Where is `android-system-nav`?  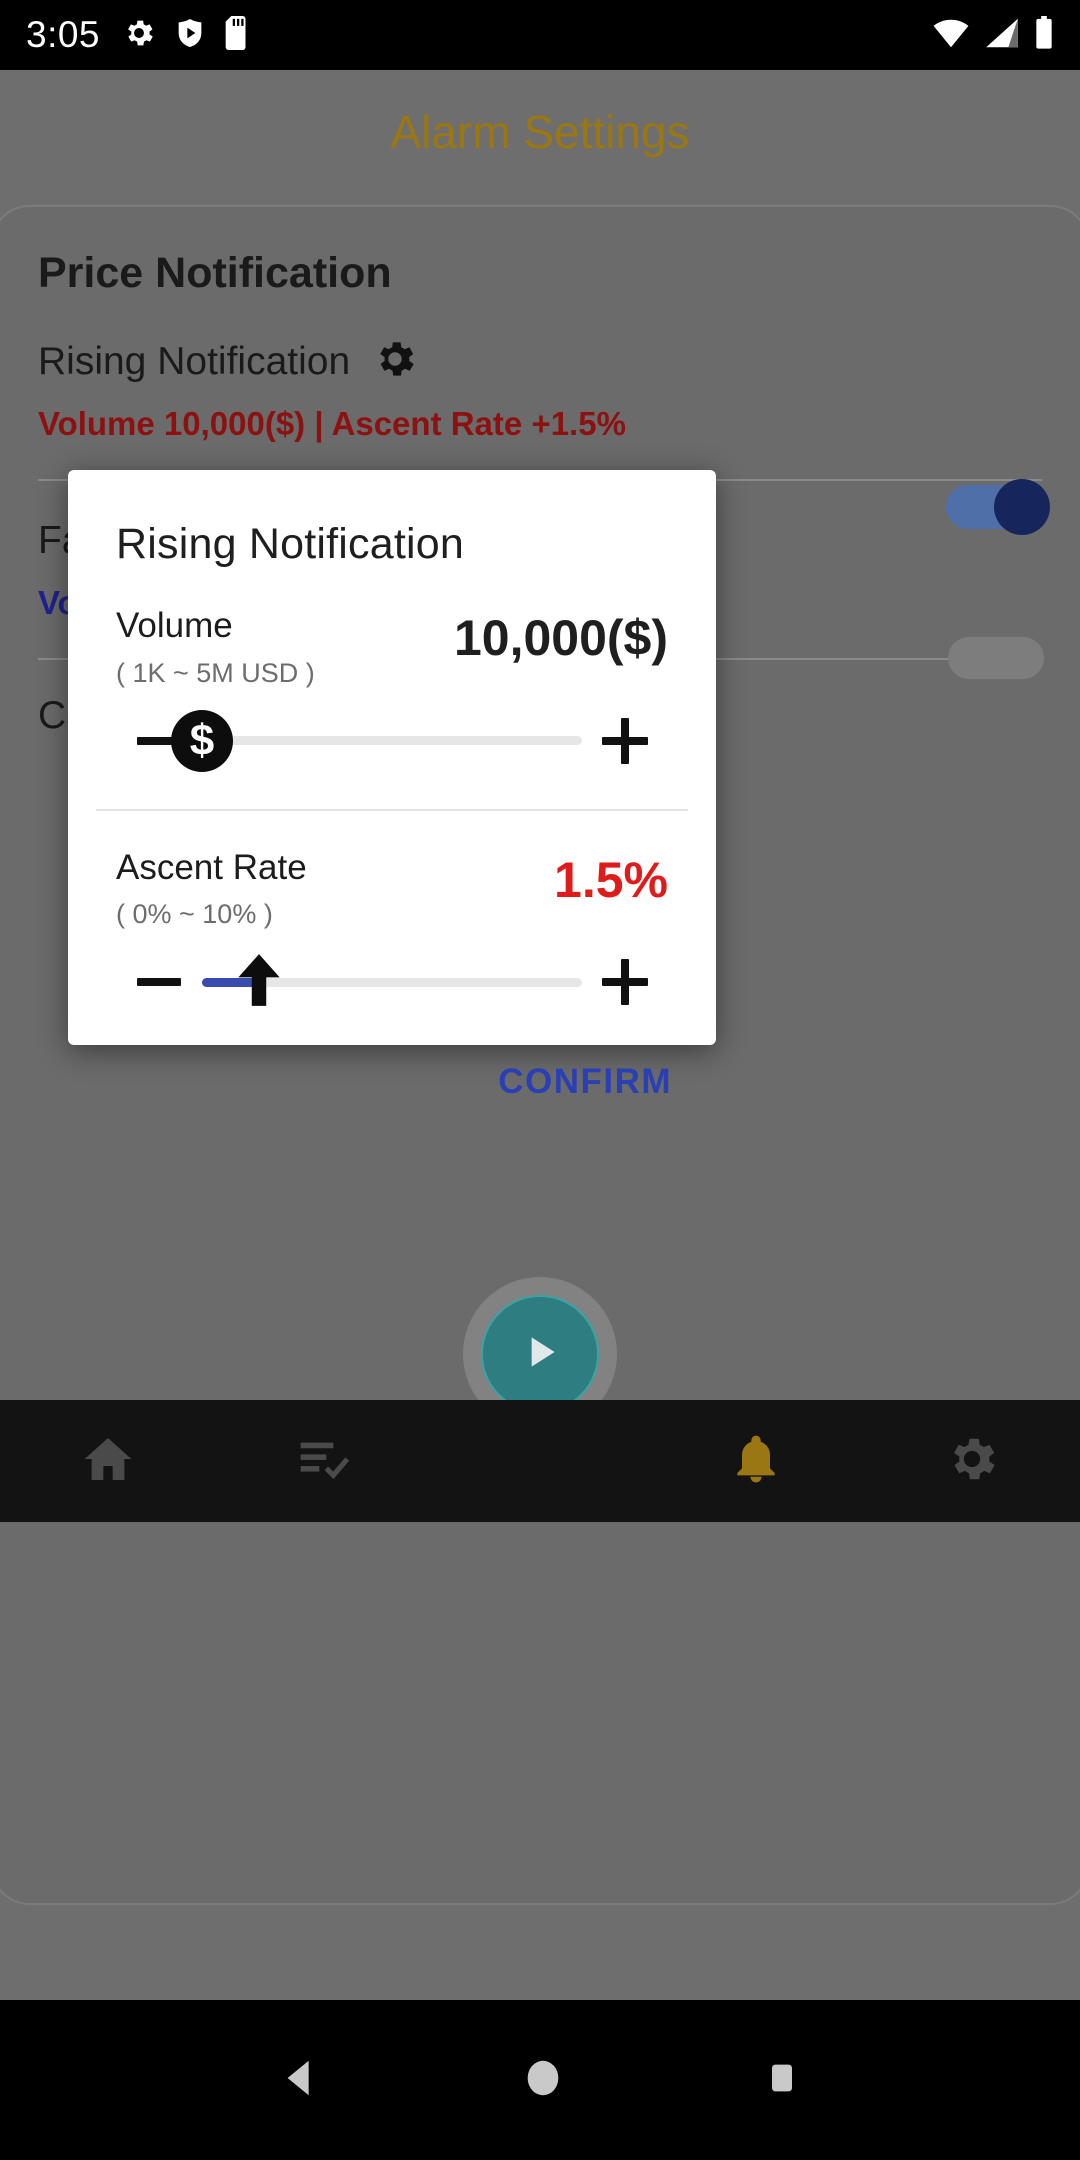 android-system-nav is located at coordinates (540, 2080).